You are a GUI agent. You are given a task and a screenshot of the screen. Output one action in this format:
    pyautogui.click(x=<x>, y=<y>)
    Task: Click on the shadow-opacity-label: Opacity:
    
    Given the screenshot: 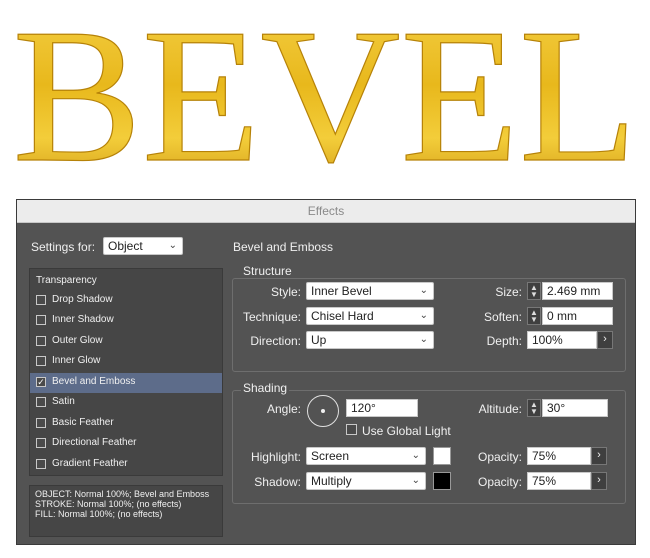 What is the action you would take?
    pyautogui.click(x=499, y=482)
    